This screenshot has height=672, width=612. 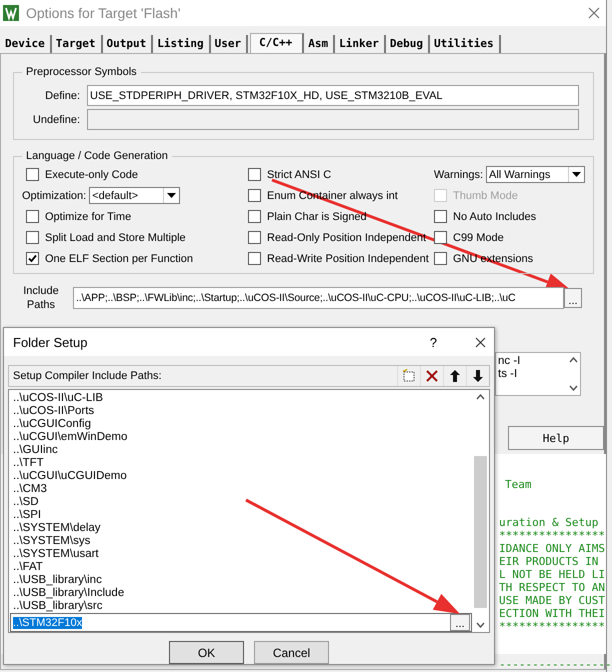 I want to click on code-line: TH RESPECT TO AN, so click(x=552, y=587).